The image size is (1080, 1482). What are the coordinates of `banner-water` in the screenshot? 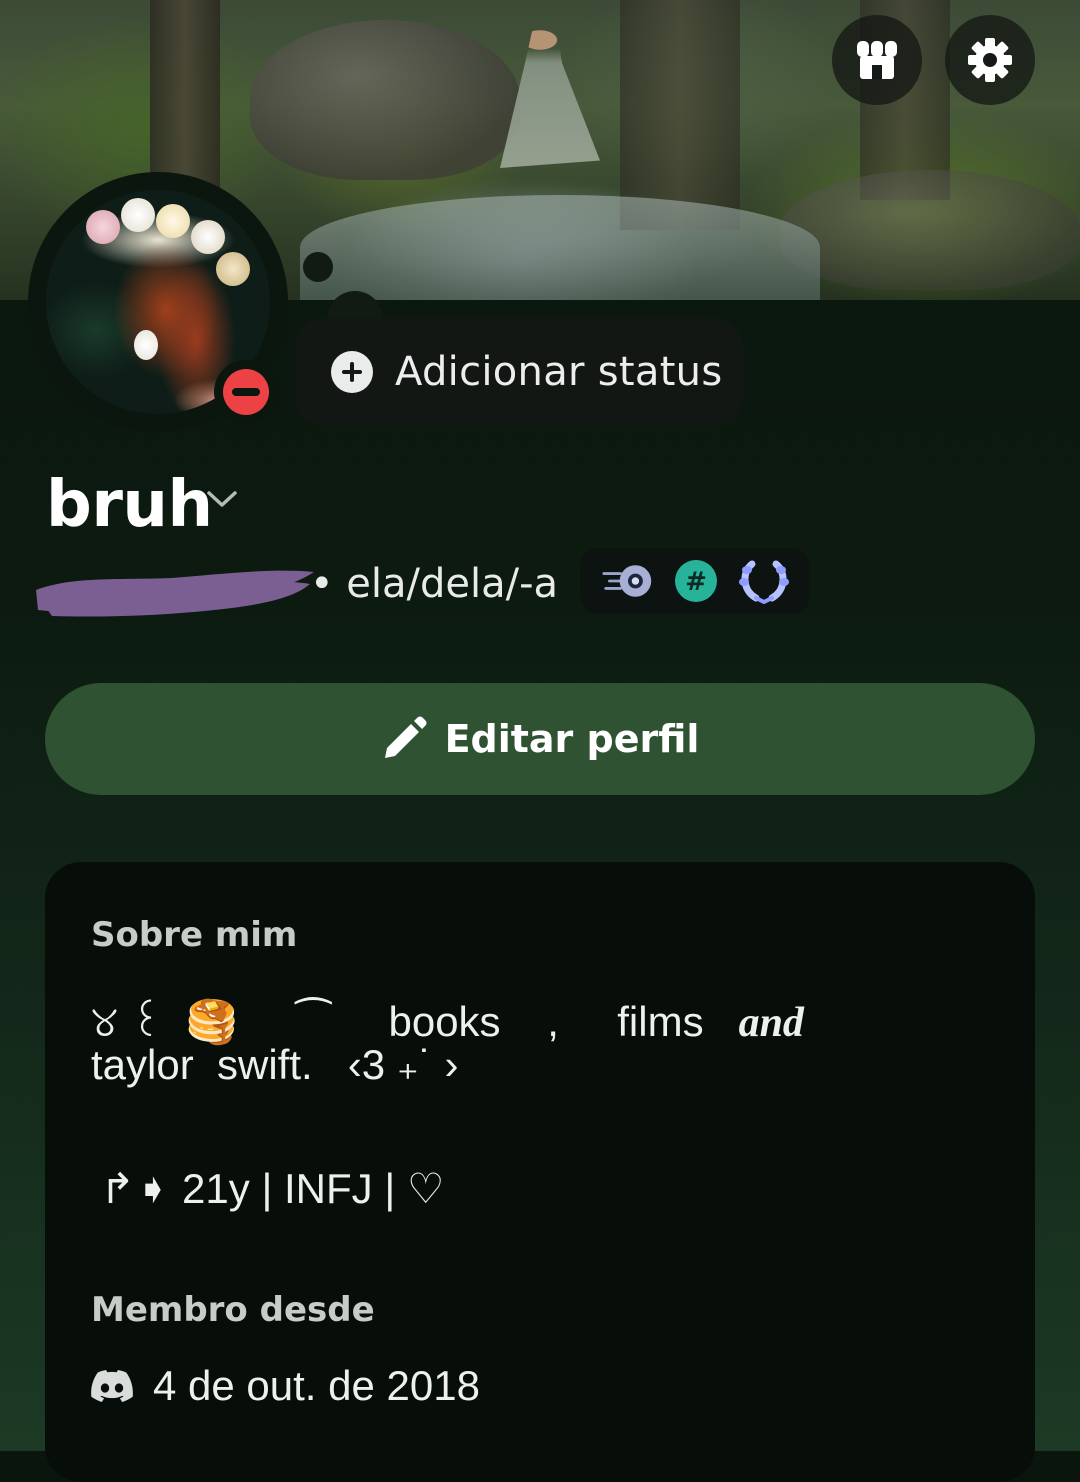 It's located at (560, 247).